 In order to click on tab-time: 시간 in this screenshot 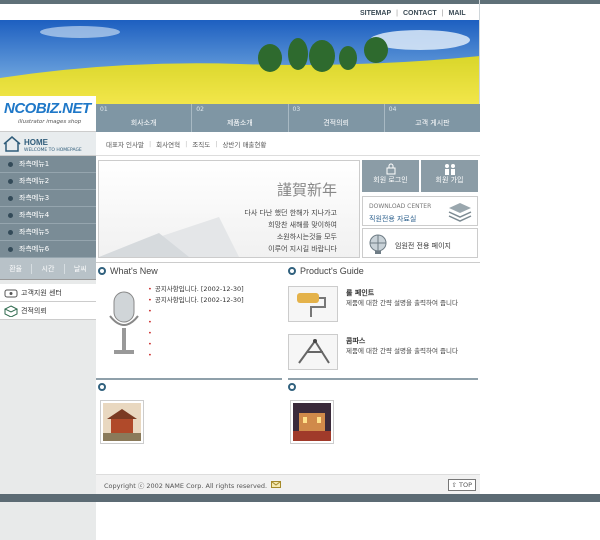, I will do `click(48, 268)`.